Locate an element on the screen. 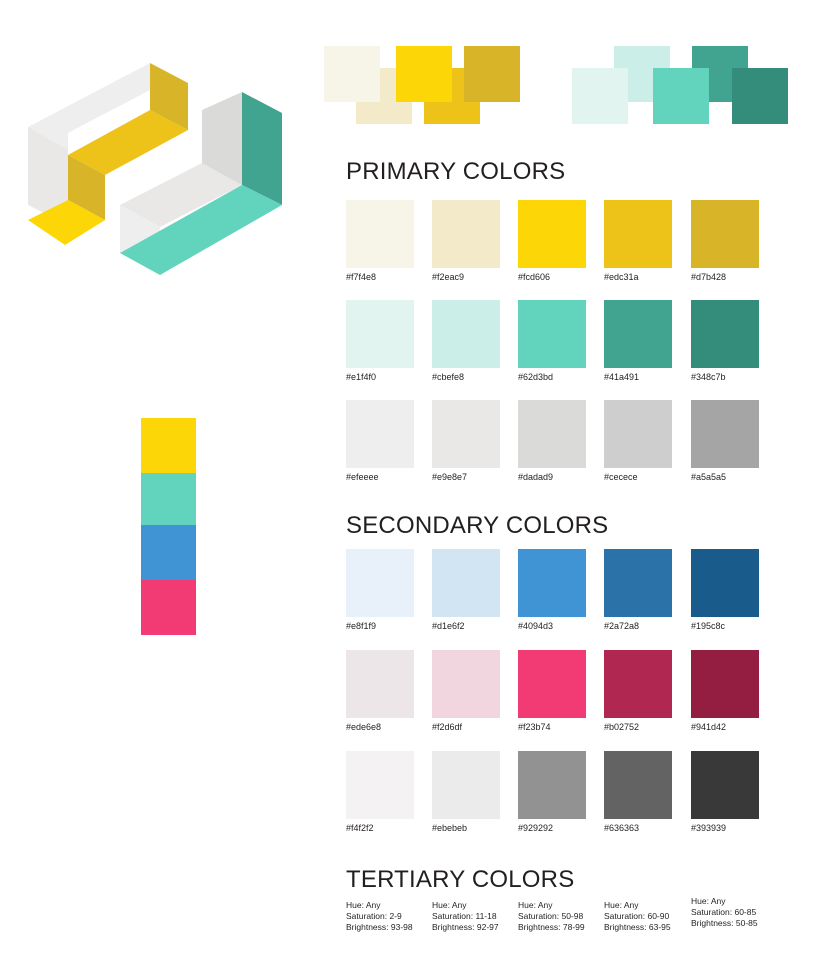 The width and height of the screenshot is (820, 960). swatch-hex-label: #e1f4f0 is located at coordinates (361, 377).